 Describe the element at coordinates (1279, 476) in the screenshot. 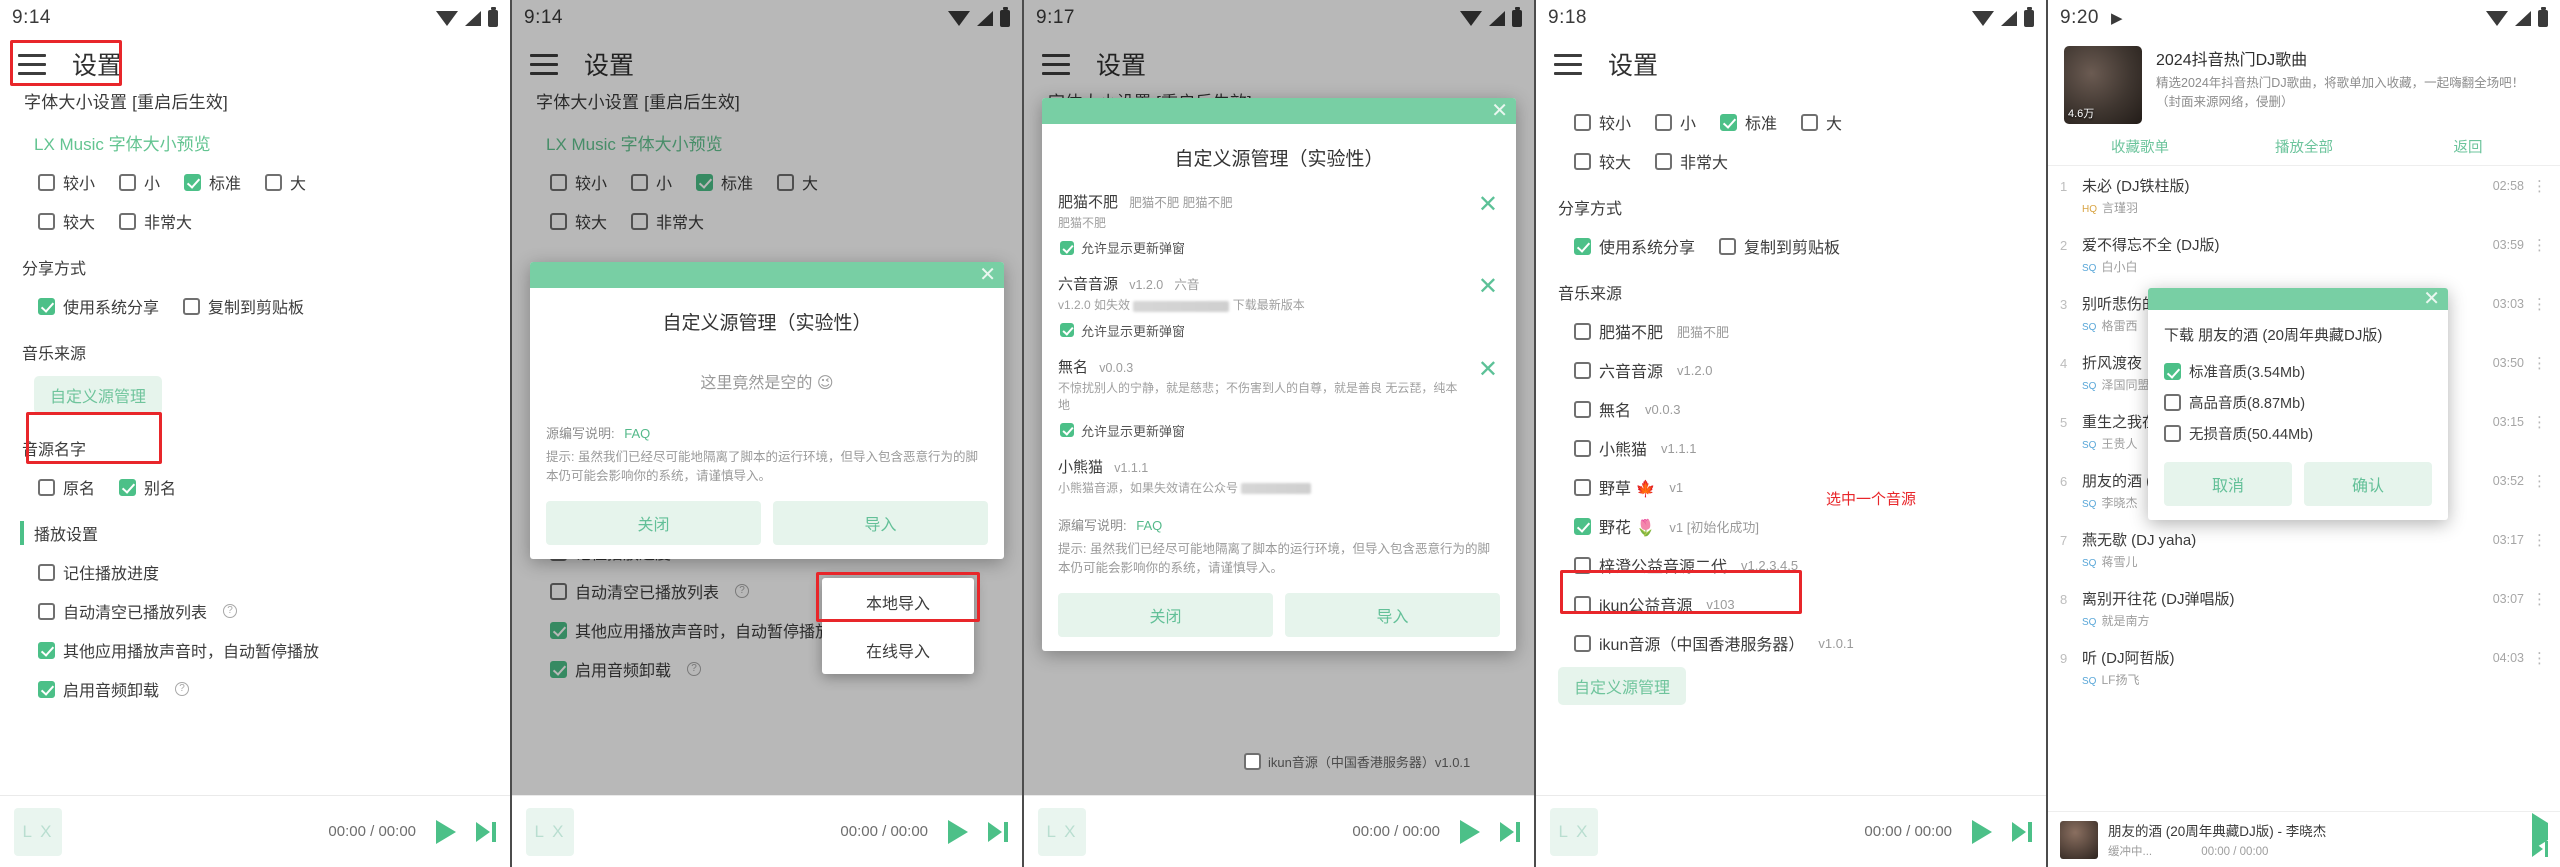

I see `source-item: 小熊猫 v1.1.1 小熊猫音源，如果失效请在公众号` at that location.